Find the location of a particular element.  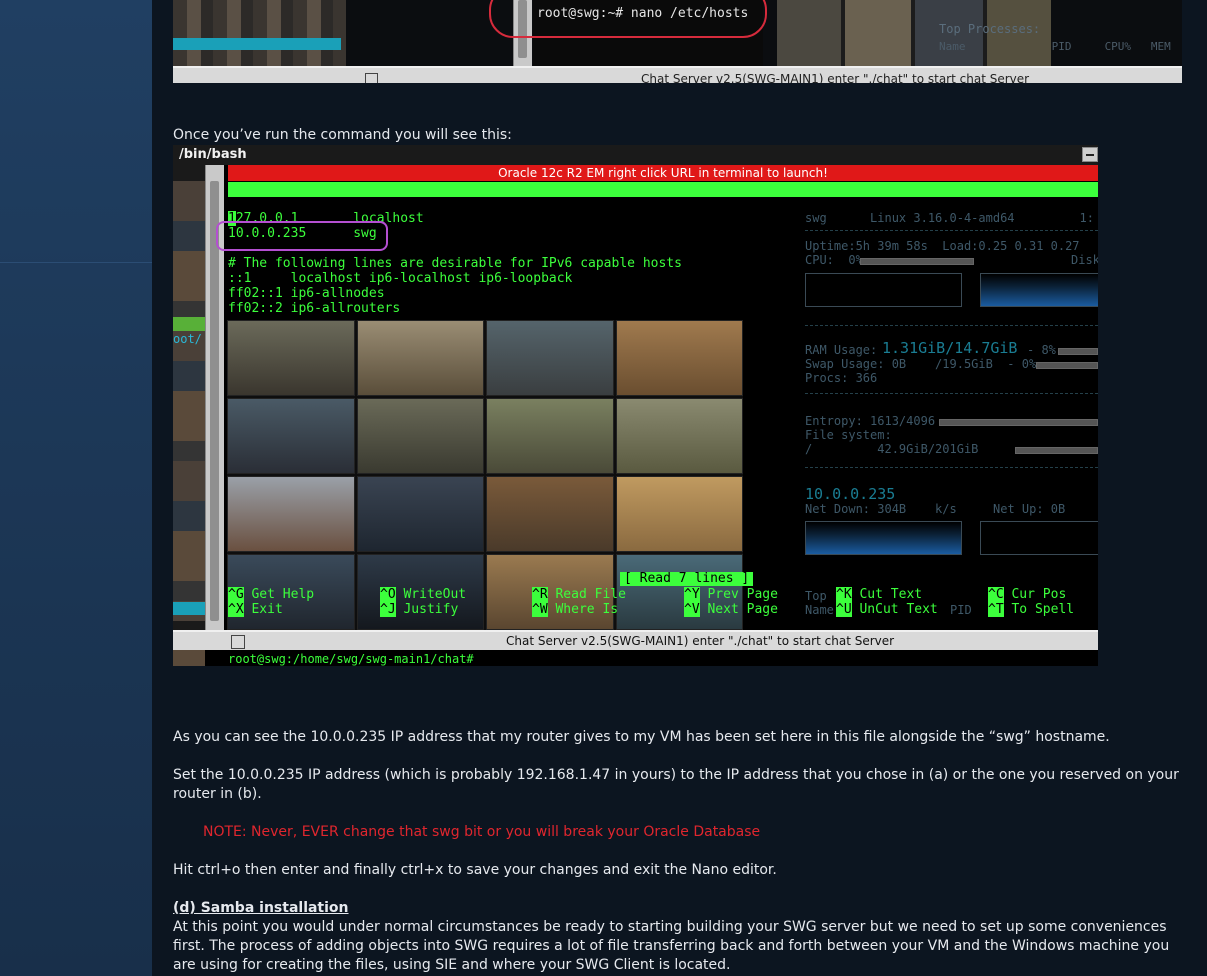

sidebar-divider is located at coordinates (76, 262).